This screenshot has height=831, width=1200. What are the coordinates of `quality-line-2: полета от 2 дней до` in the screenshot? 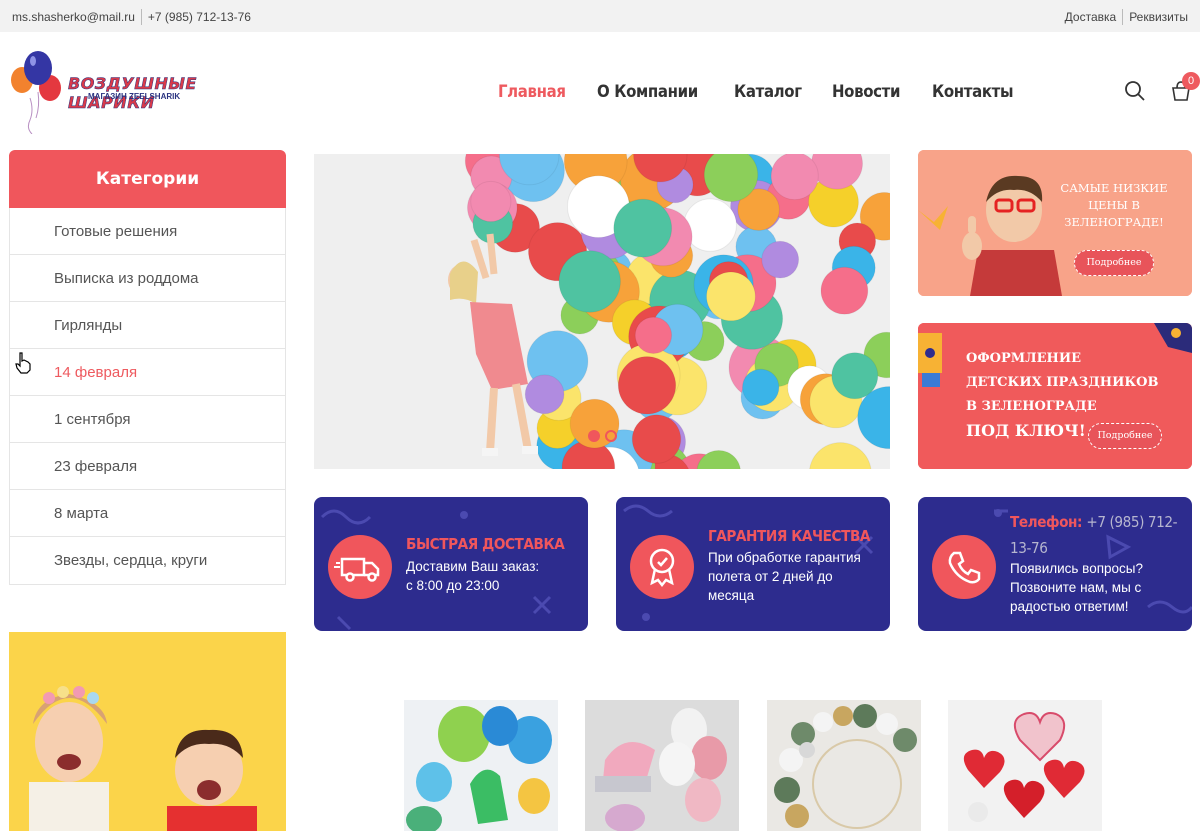 It's located at (770, 576).